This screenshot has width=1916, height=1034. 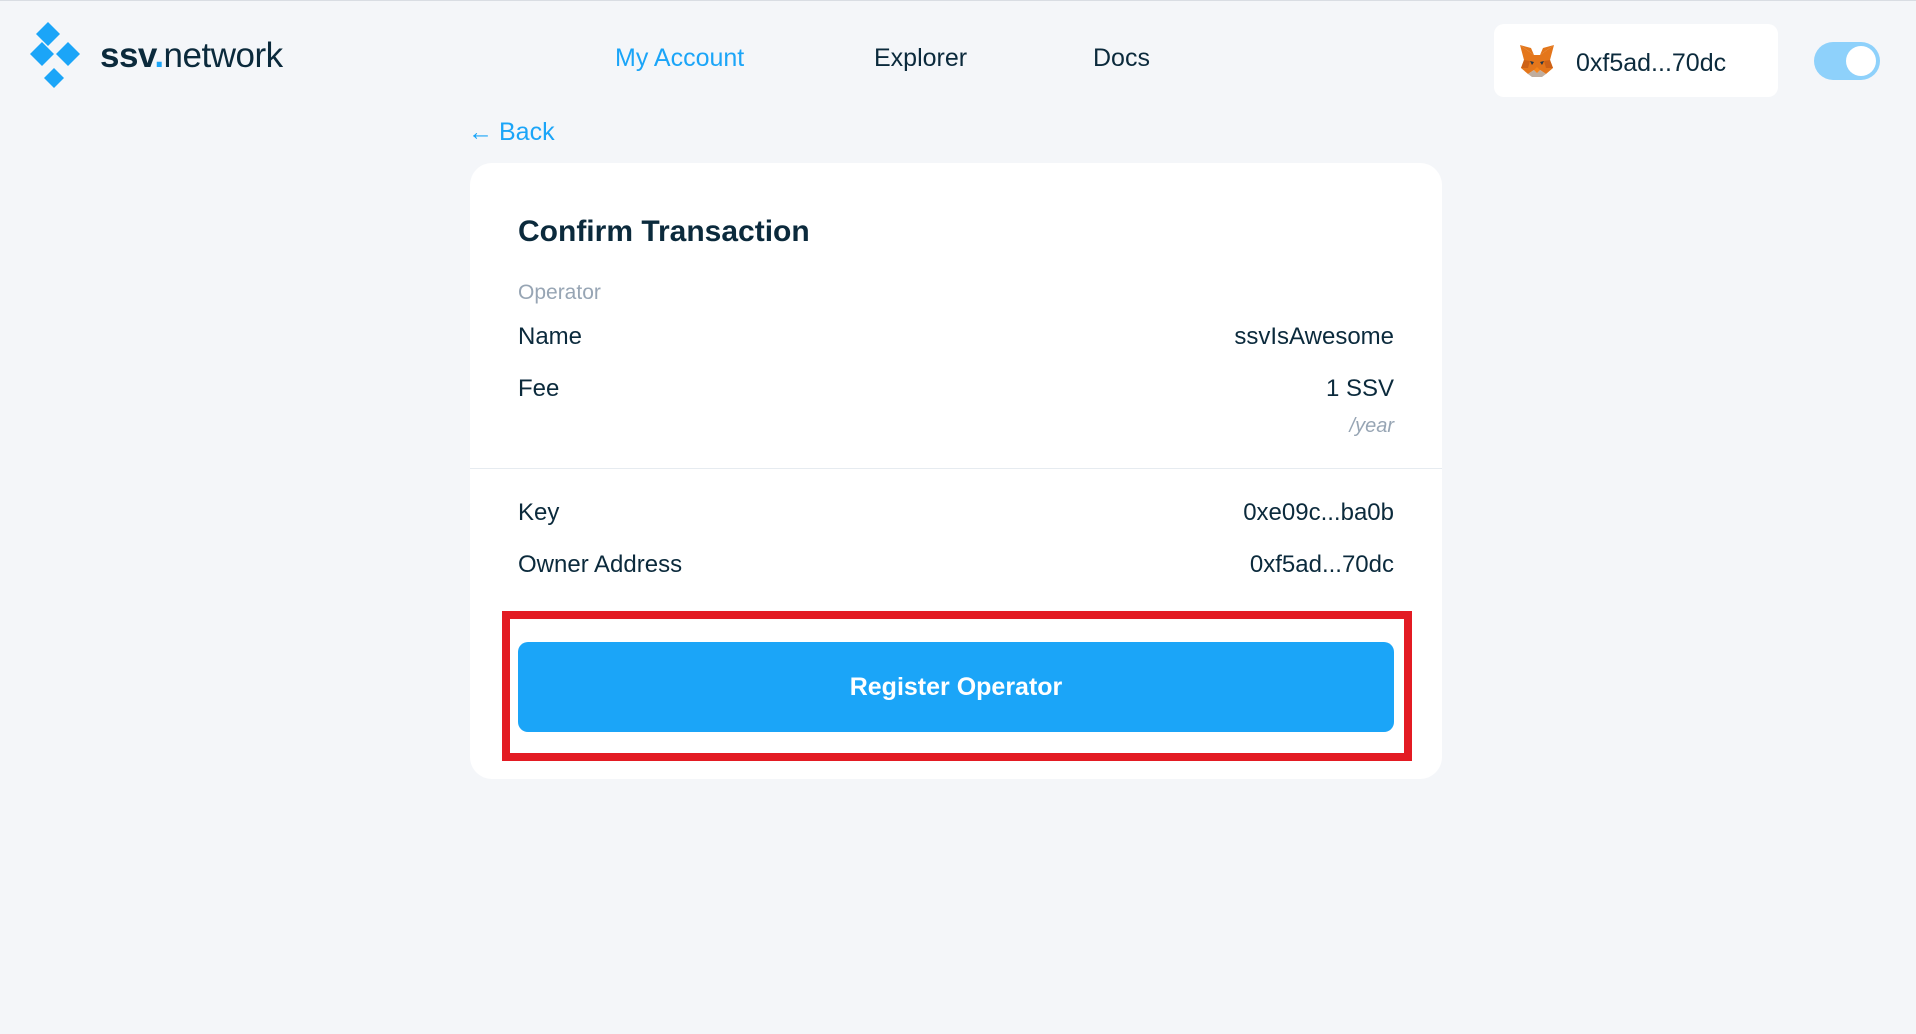 I want to click on divider, so click(x=956, y=468).